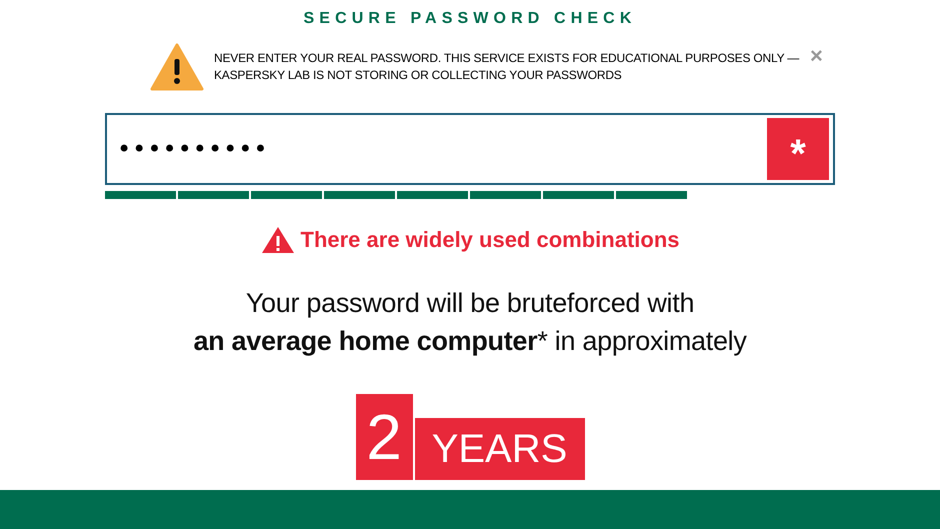 The height and width of the screenshot is (529, 940). I want to click on result-unit: YEARS, so click(499, 449).